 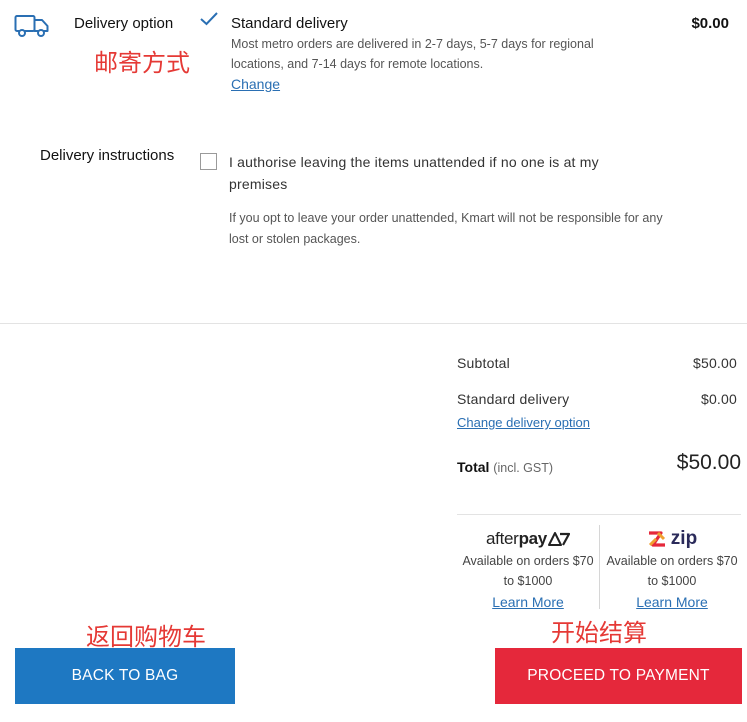 I want to click on check-icon, so click(x=209, y=19).